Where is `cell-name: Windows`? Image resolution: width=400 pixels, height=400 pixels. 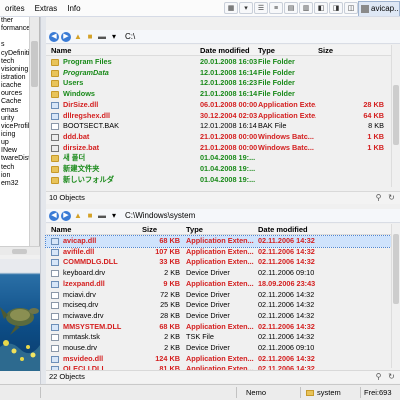 cell-name: Windows is located at coordinates (79, 94).